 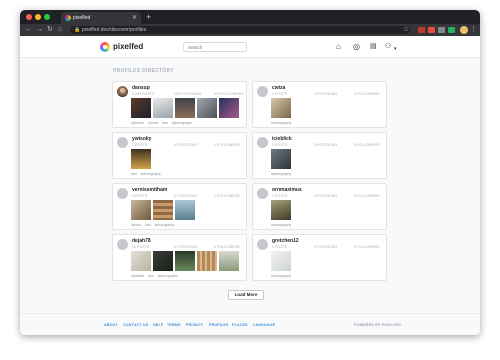 I want to click on username: gretchen12, so click(x=285, y=241).